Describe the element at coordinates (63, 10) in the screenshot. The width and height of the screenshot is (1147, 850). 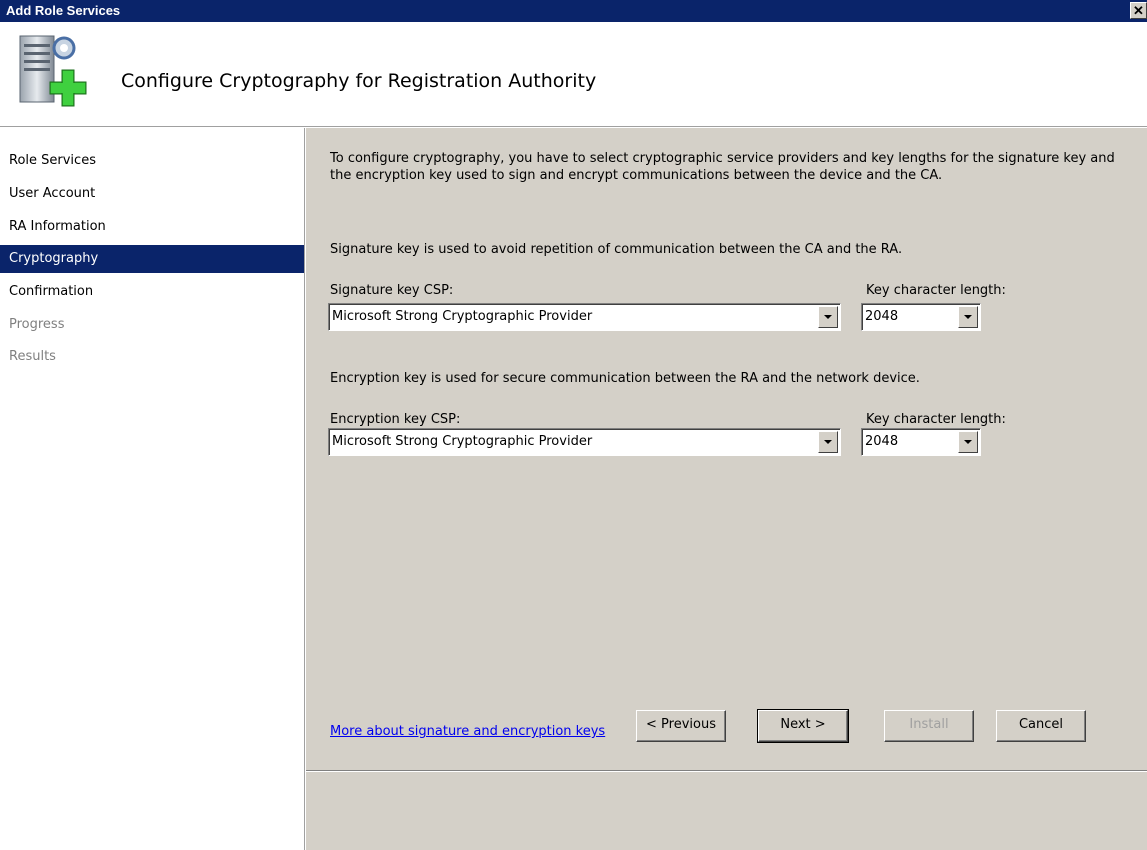
I see `window-title: Add Role Services` at that location.